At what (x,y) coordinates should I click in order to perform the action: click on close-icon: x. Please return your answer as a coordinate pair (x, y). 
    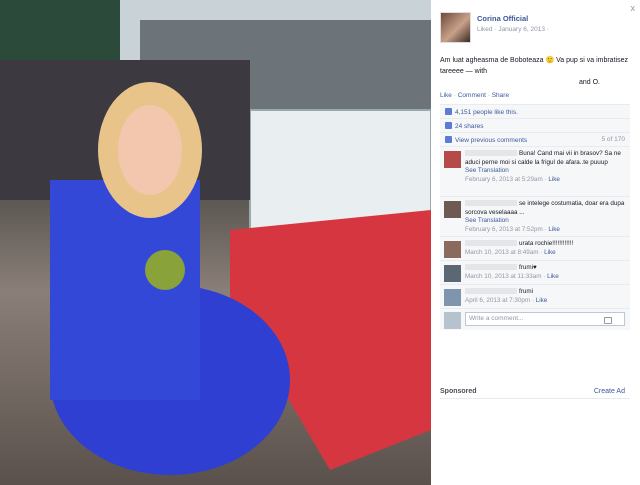
    Looking at the image, I should click on (633, 8).